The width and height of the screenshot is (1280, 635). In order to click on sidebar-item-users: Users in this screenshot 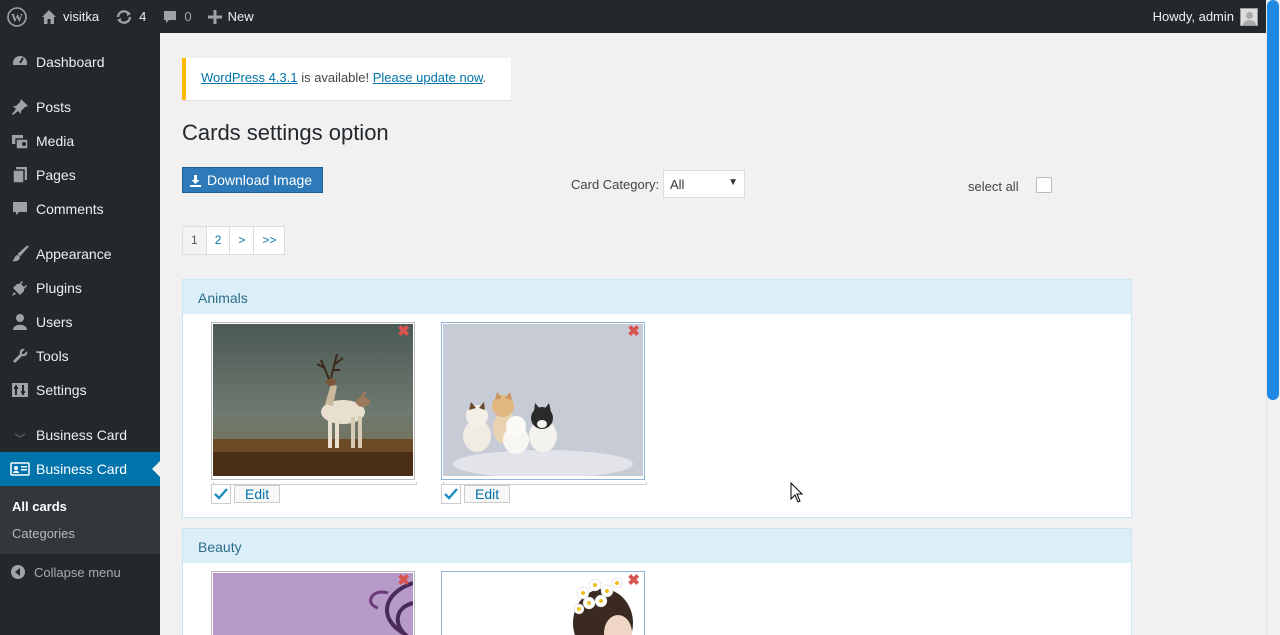, I will do `click(80, 322)`.